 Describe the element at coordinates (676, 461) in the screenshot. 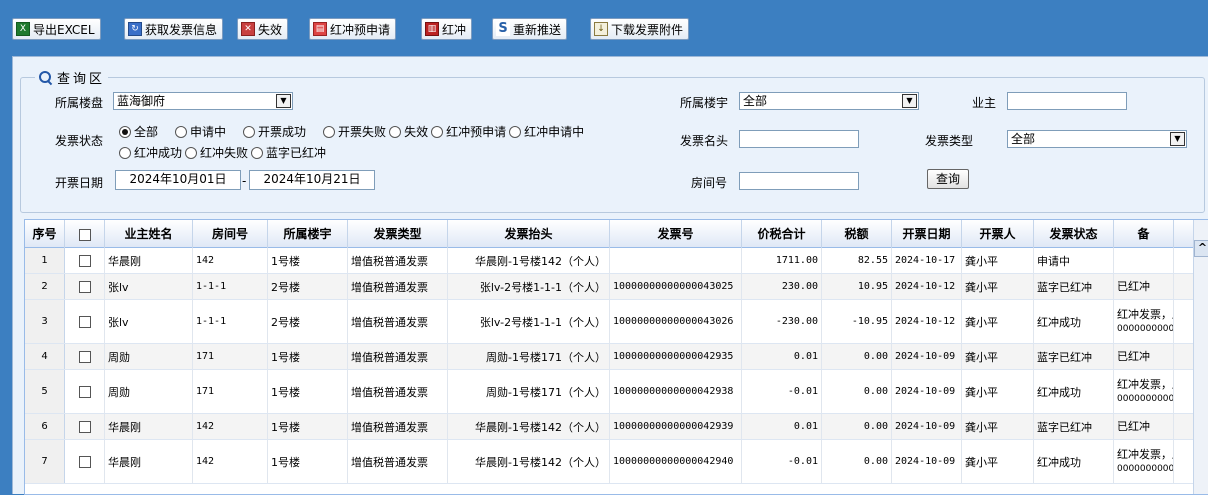

I see `cell-invoice-no: 10000000000000042940` at that location.